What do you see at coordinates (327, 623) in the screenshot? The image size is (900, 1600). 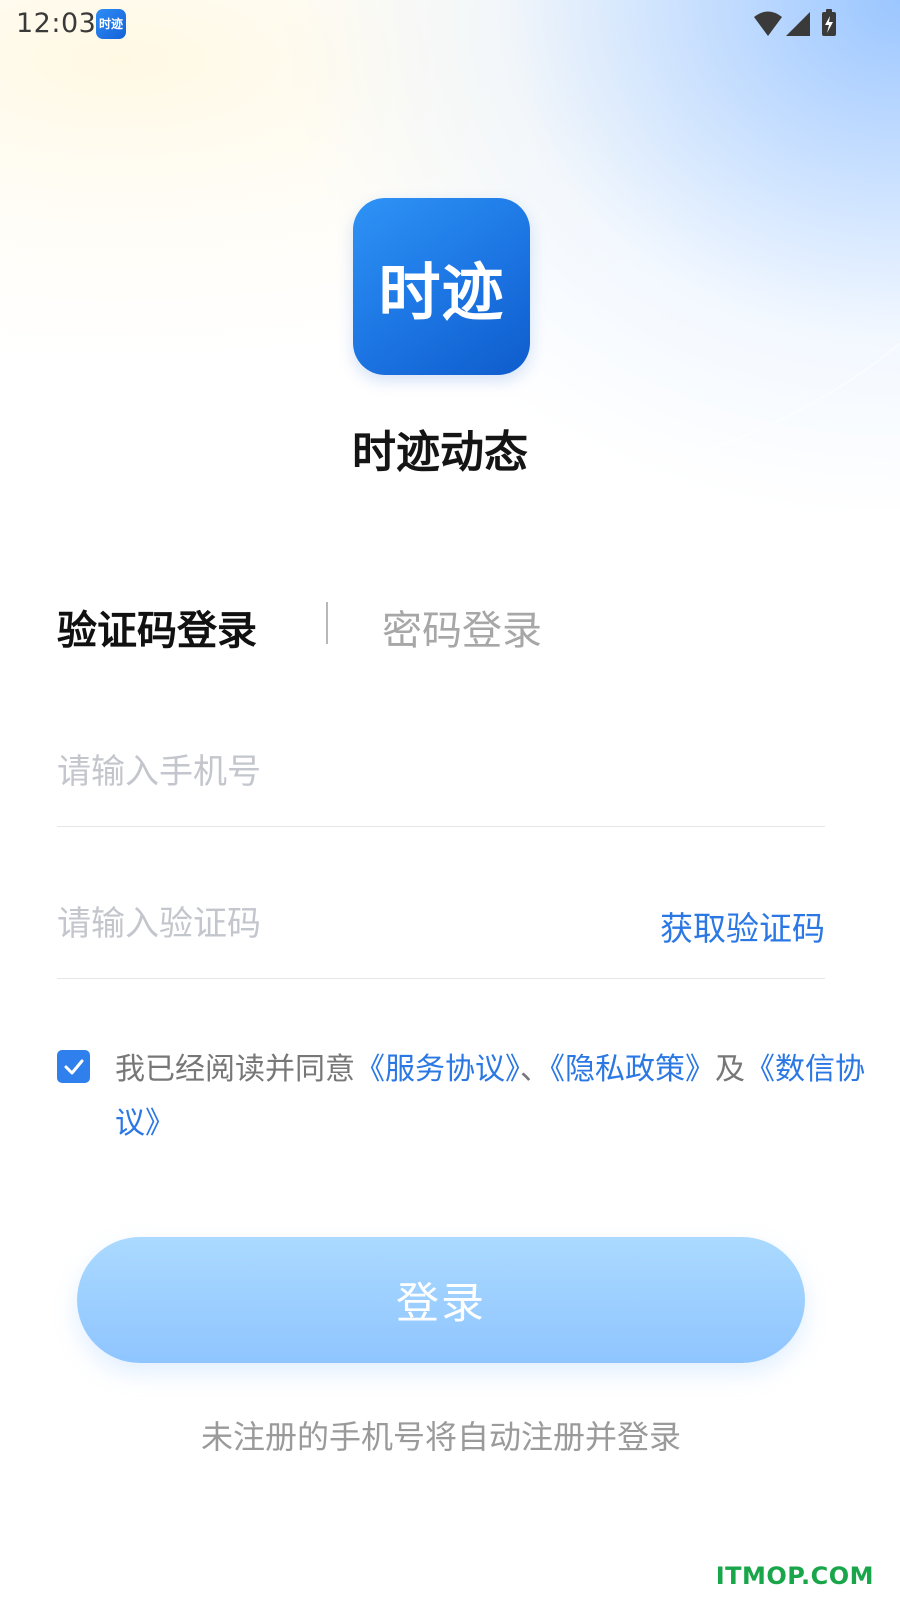 I see `tab-divider` at bounding box center [327, 623].